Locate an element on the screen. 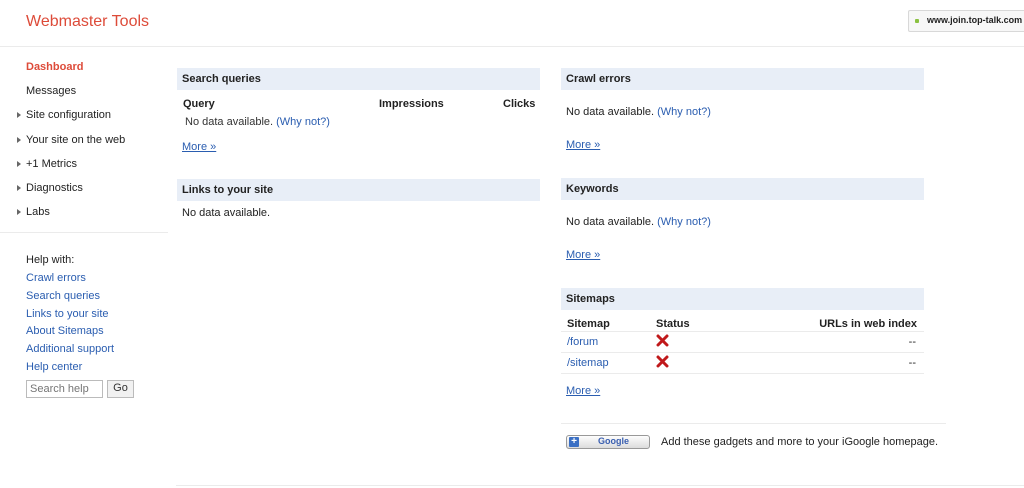 This screenshot has height=488, width=1024. keywords-more-link: More » is located at coordinates (583, 255).